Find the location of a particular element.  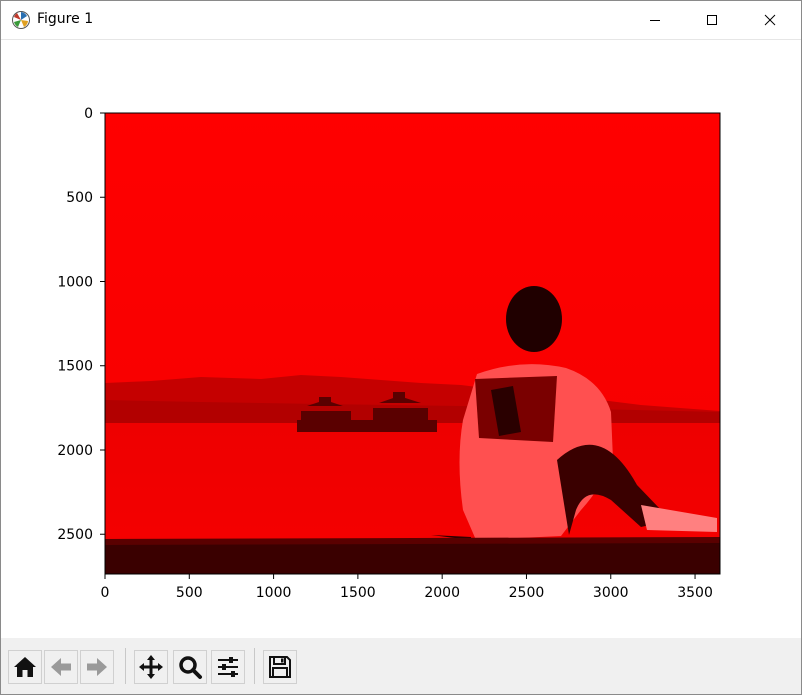

x-tick-label: 0 is located at coordinates (105, 593).